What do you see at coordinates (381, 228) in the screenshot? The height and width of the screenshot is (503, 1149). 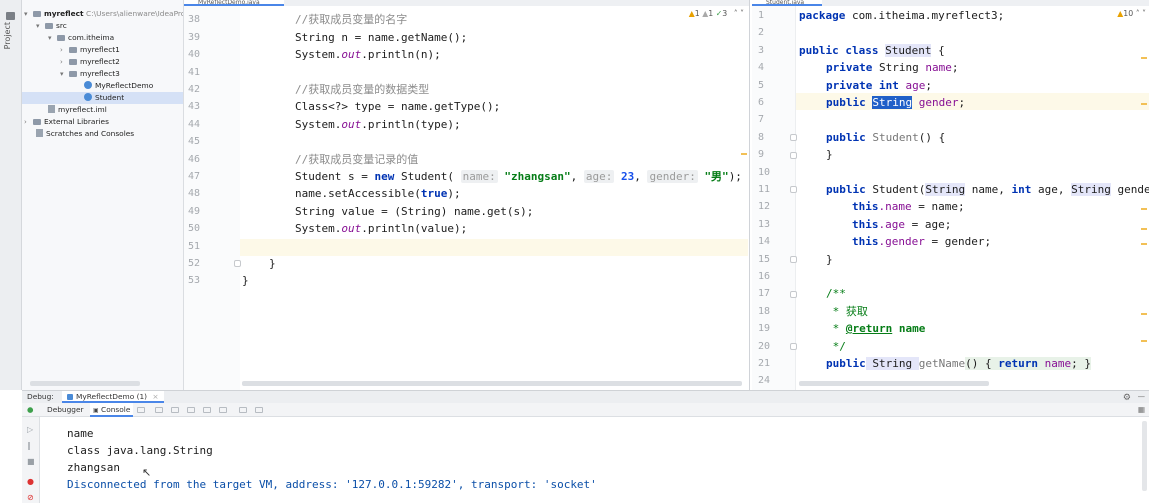 I see `code-line: System.out.println(value);` at bounding box center [381, 228].